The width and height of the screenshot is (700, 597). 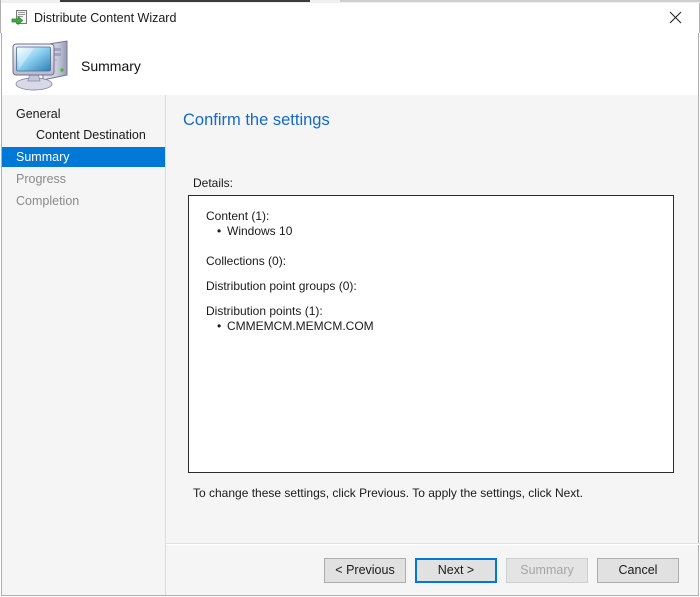 I want to click on background-edge-right, so click(x=520, y=1).